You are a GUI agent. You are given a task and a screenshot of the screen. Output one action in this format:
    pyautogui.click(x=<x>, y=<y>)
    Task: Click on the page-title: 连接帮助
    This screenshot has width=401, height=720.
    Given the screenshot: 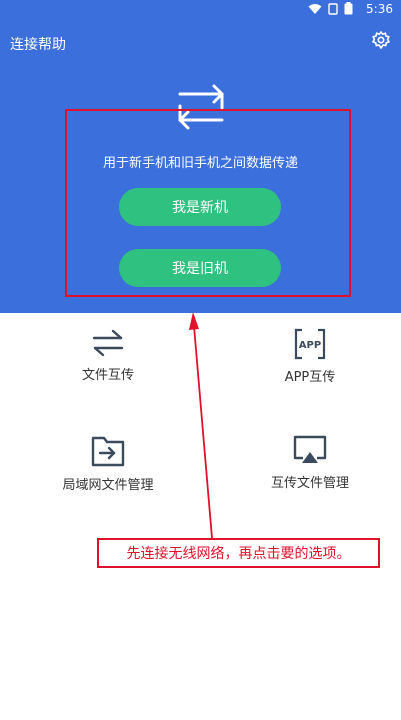 What is the action you would take?
    pyautogui.click(x=38, y=45)
    